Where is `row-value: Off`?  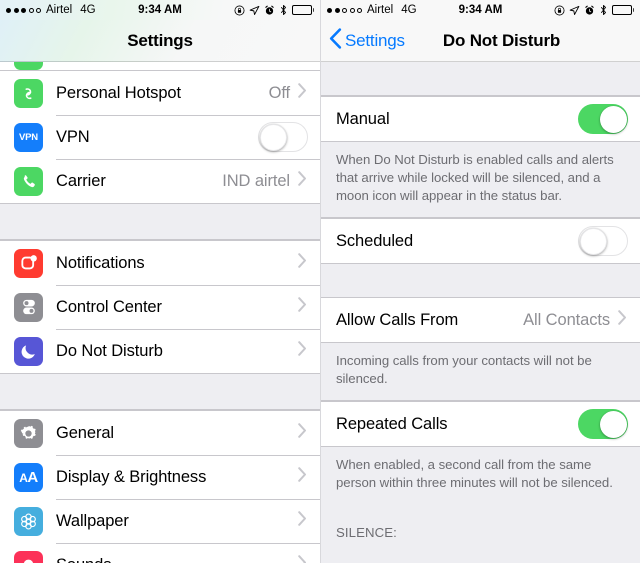 row-value: Off is located at coordinates (279, 92).